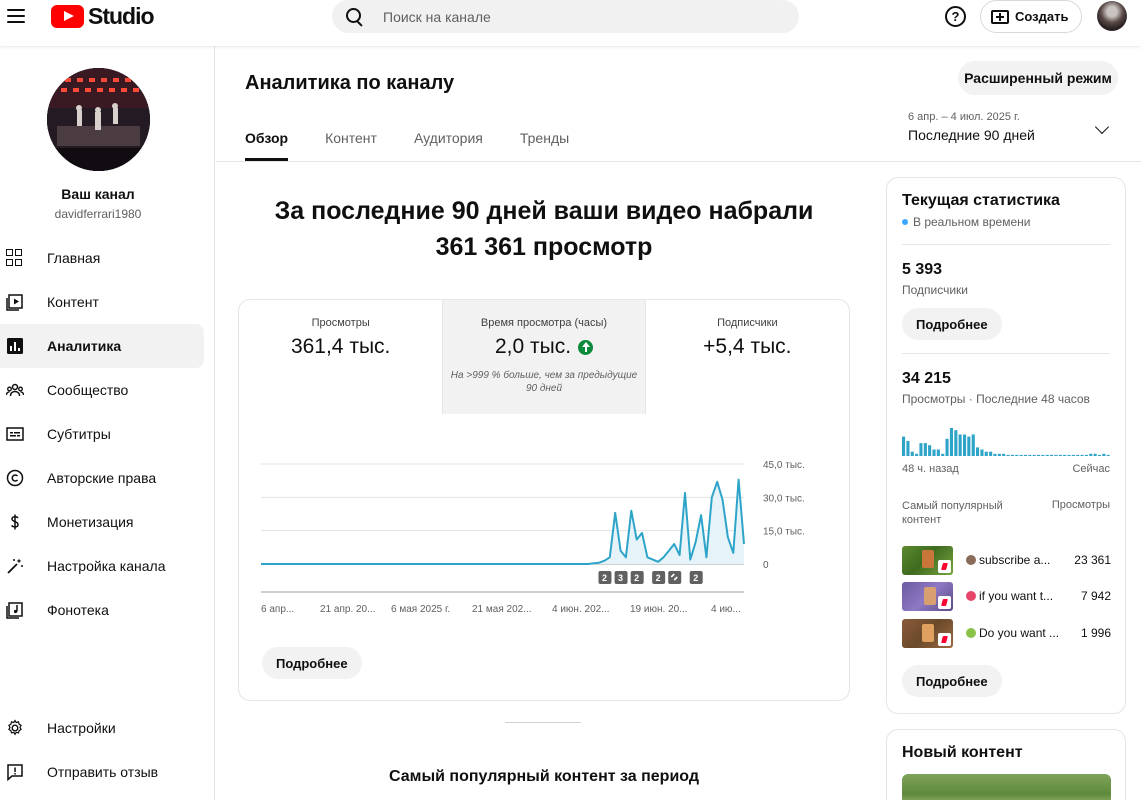 This screenshot has height=800, width=1141. I want to click on metric-value-wrap: +5,4 тыс., so click(747, 347).